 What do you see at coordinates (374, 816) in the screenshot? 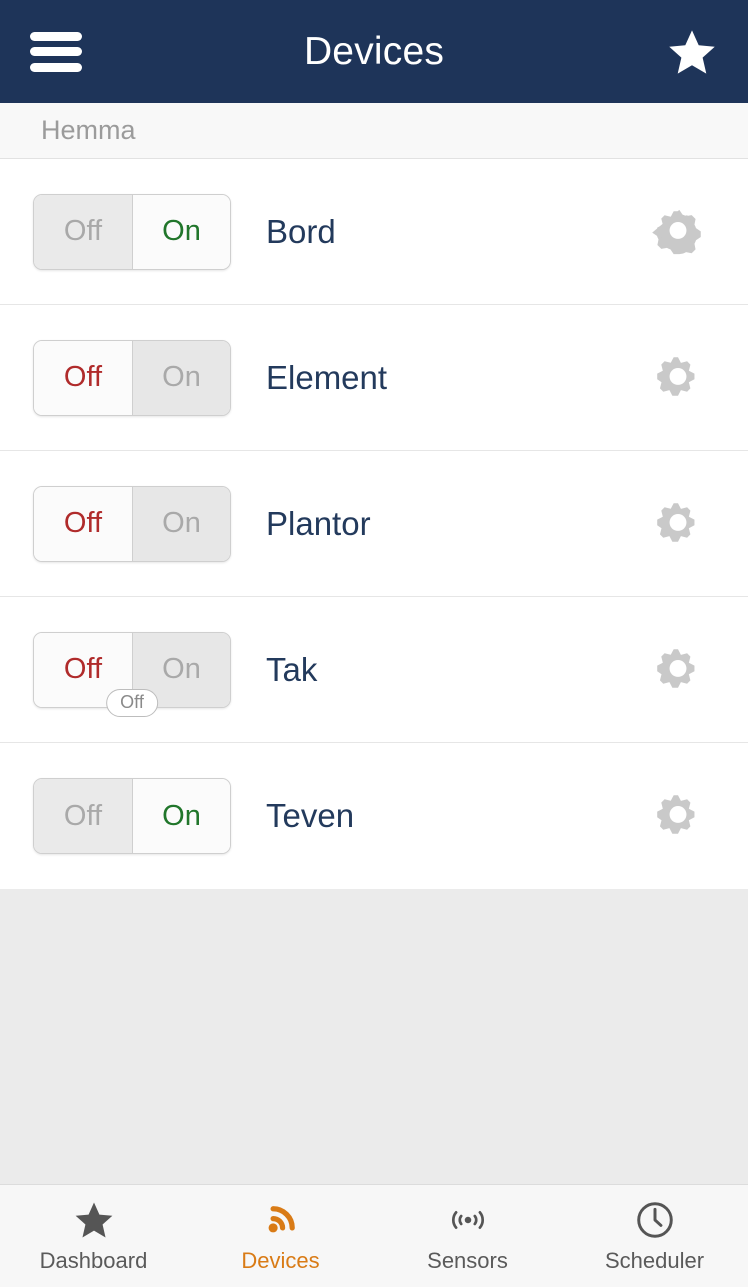
I see `table-row: Off On Teven` at bounding box center [374, 816].